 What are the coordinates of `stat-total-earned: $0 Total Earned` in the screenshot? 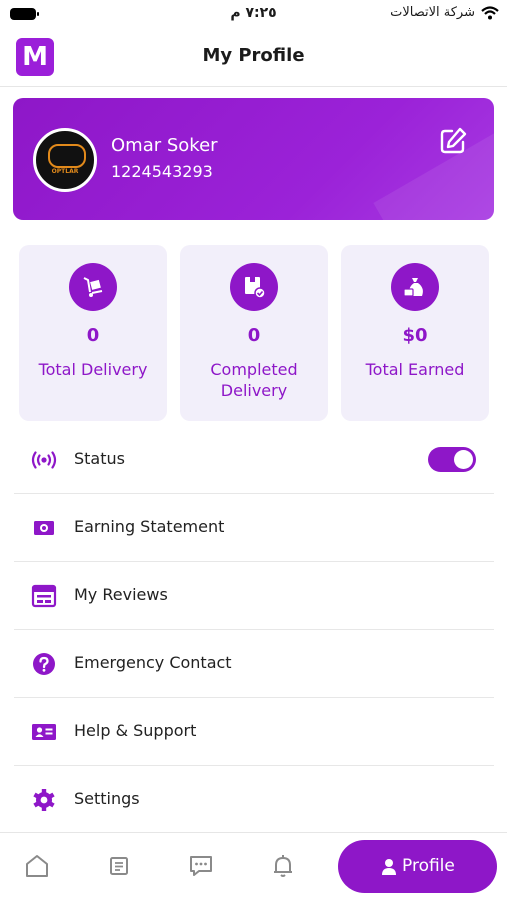 It's located at (415, 333).